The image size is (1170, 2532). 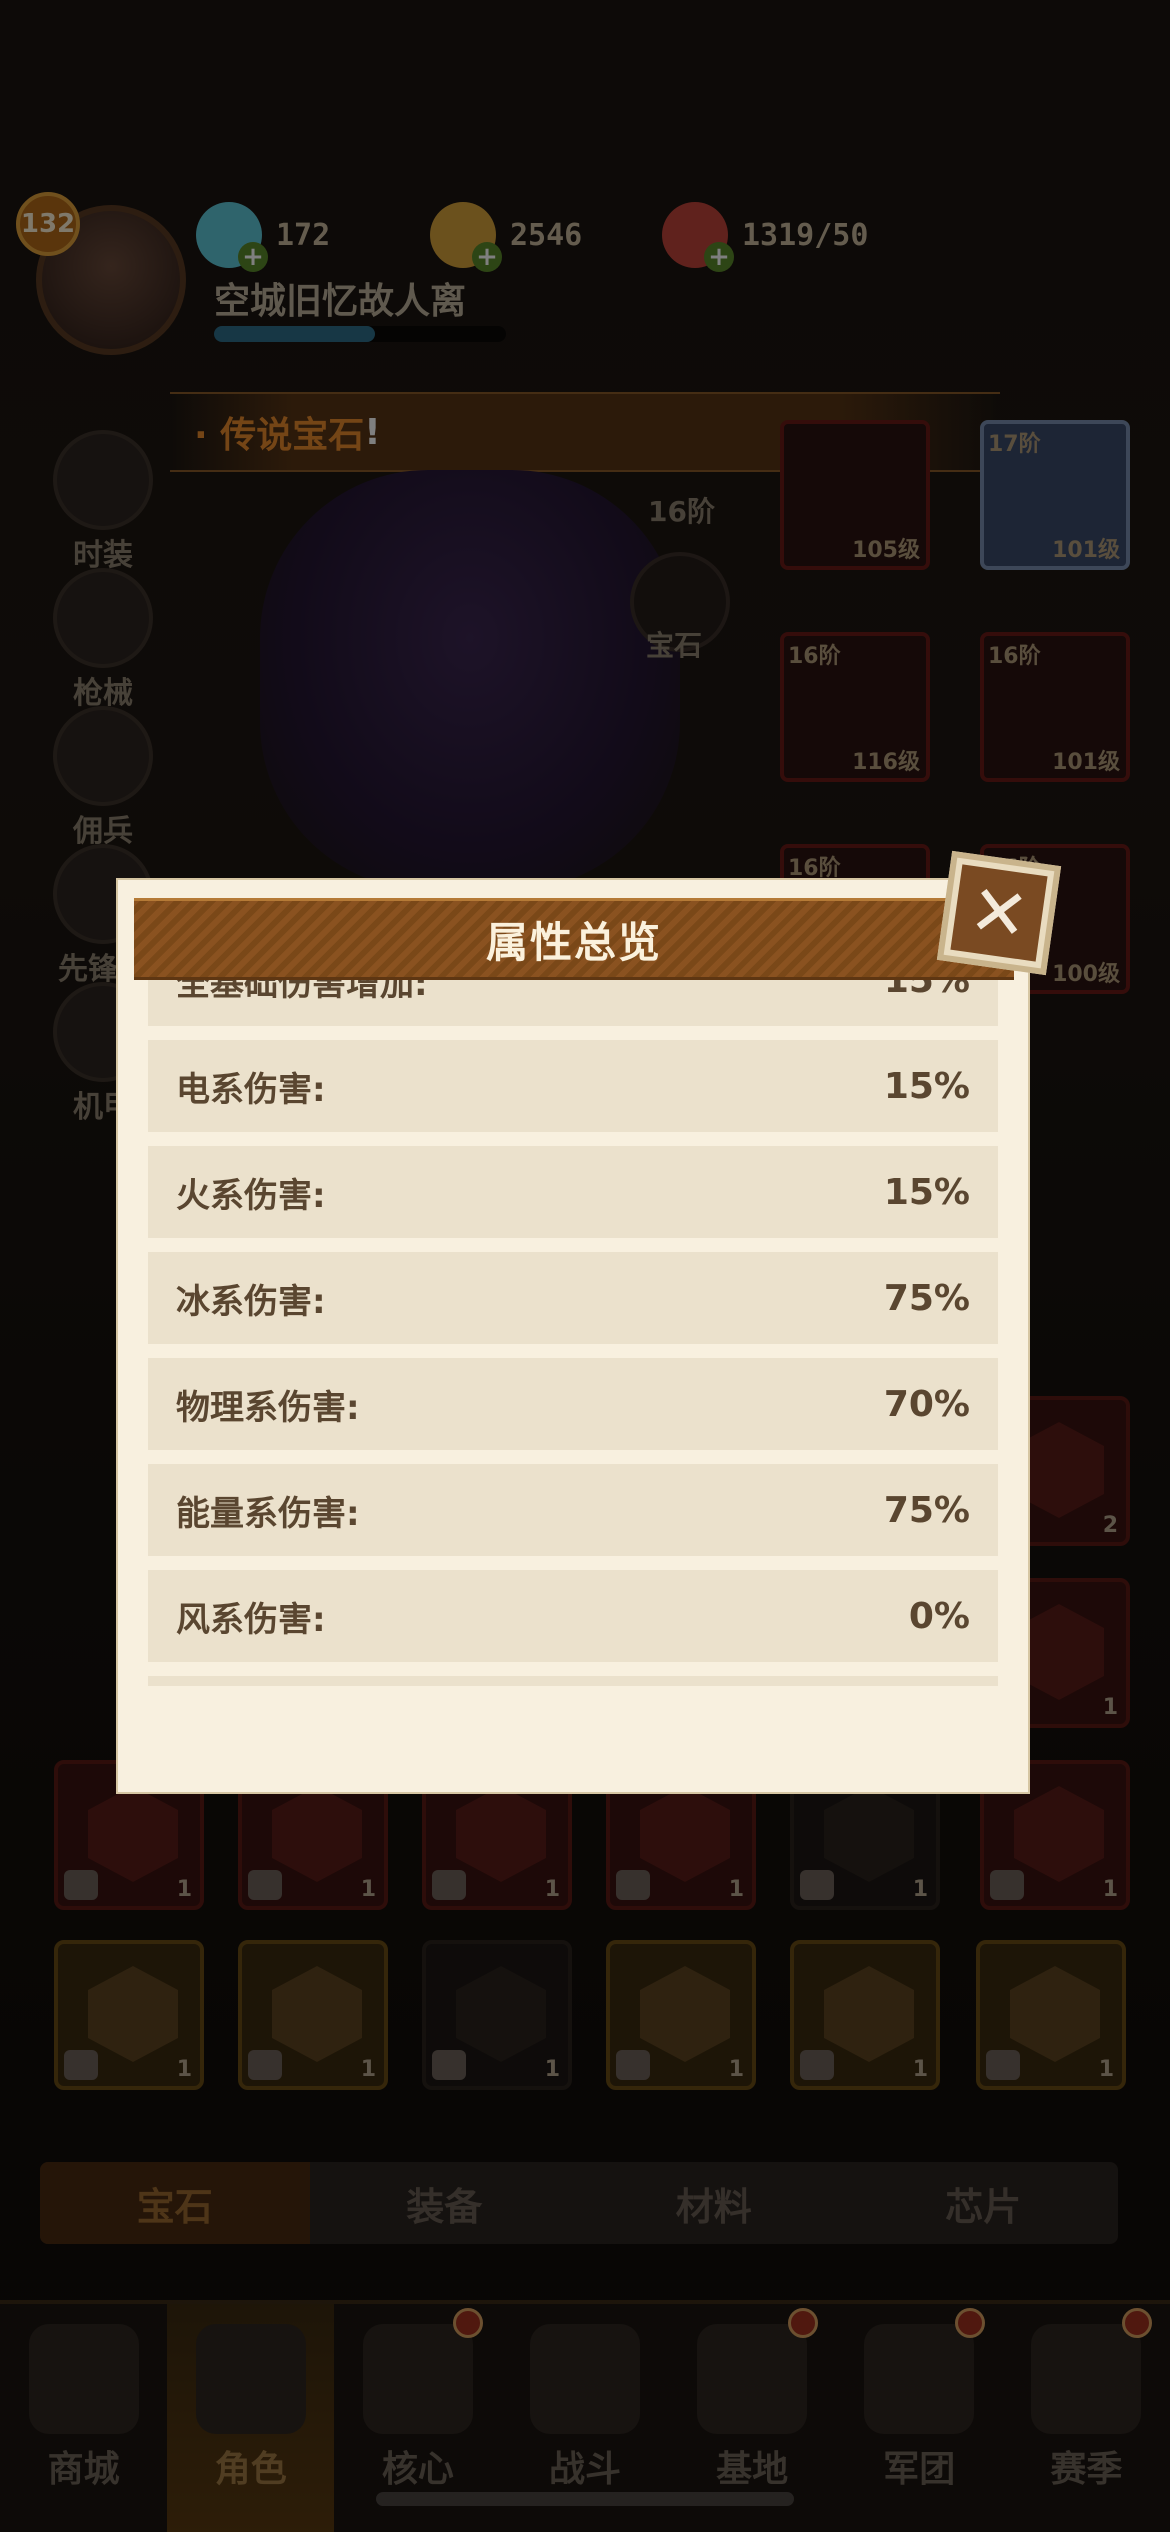 I want to click on stat-name: 电系伤害:, so click(x=251, y=1089).